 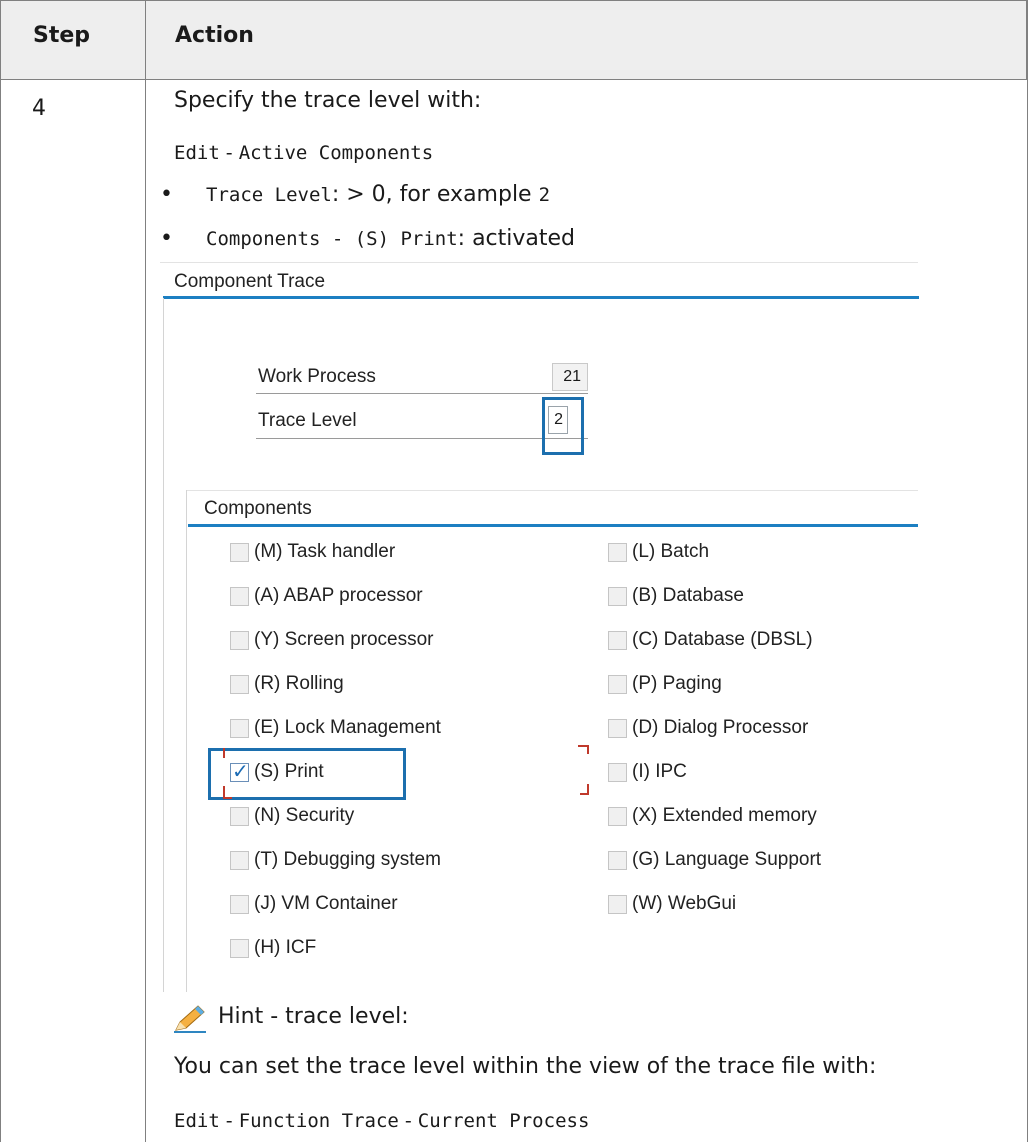 I want to click on component-label: (C) Database (DBSL), so click(x=722, y=639).